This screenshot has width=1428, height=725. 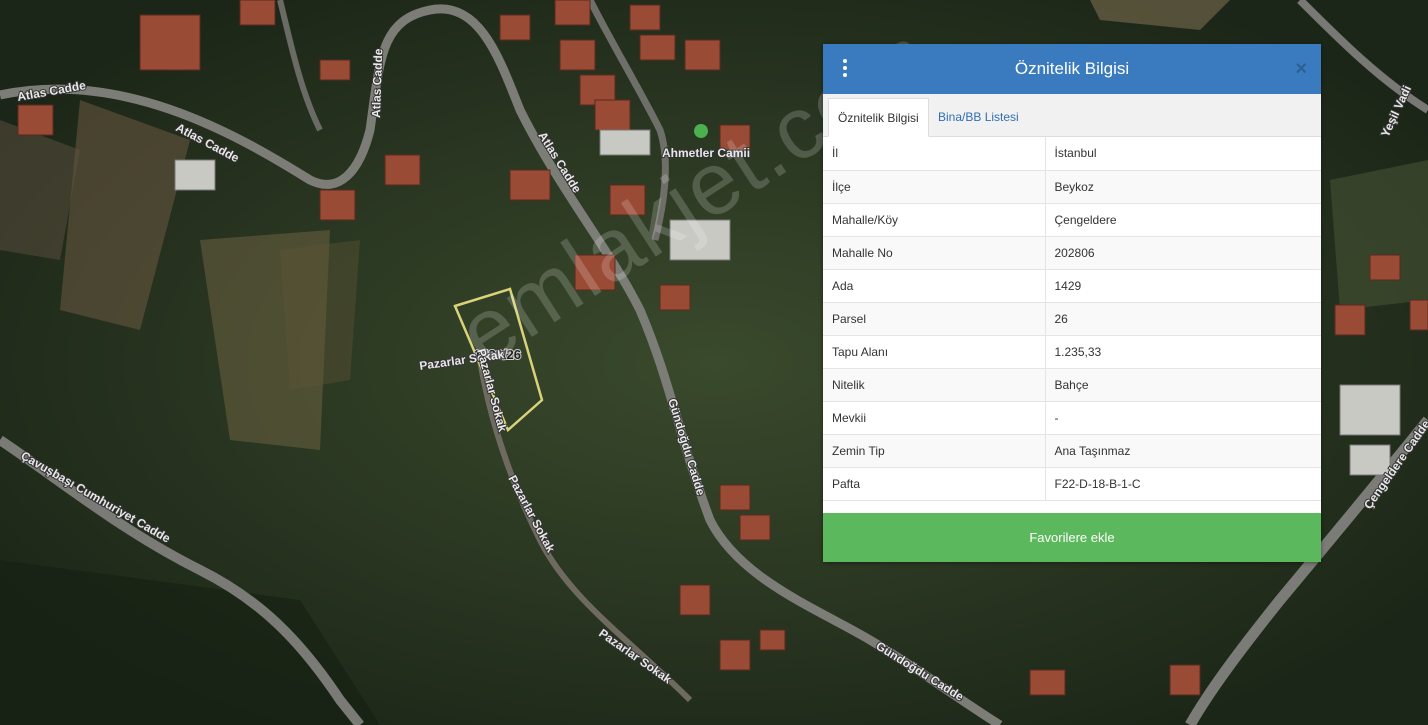 I want to click on attr-key: Tapu Alanı, so click(x=934, y=352).